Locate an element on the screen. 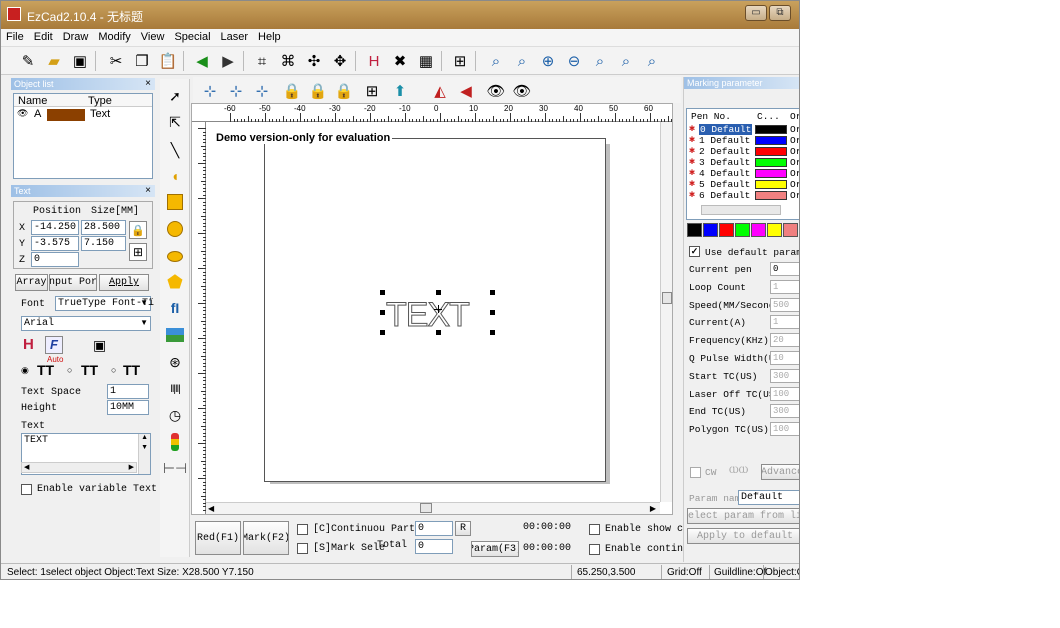 This screenshot has height=628, width=1060. mark-button: Mark(F2) is located at coordinates (266, 538).